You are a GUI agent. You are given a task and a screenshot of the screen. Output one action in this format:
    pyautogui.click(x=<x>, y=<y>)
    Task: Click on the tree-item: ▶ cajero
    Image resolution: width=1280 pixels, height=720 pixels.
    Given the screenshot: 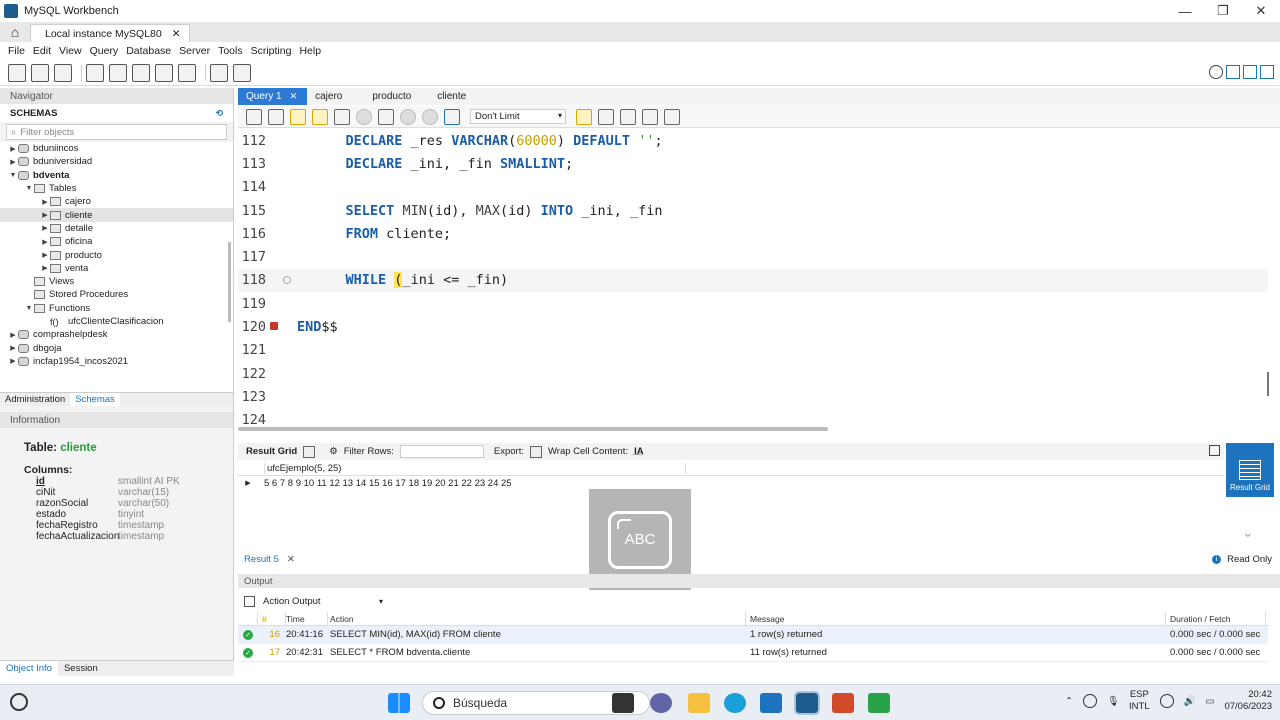 What is the action you would take?
    pyautogui.click(x=116, y=201)
    